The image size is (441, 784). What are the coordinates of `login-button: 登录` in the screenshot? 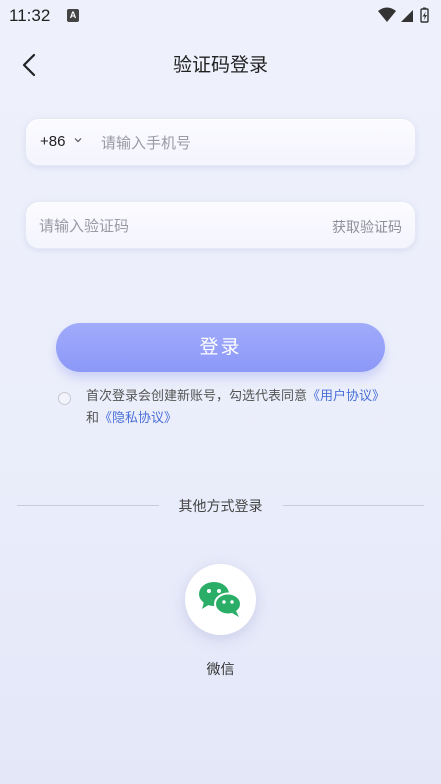 It's located at (220, 347).